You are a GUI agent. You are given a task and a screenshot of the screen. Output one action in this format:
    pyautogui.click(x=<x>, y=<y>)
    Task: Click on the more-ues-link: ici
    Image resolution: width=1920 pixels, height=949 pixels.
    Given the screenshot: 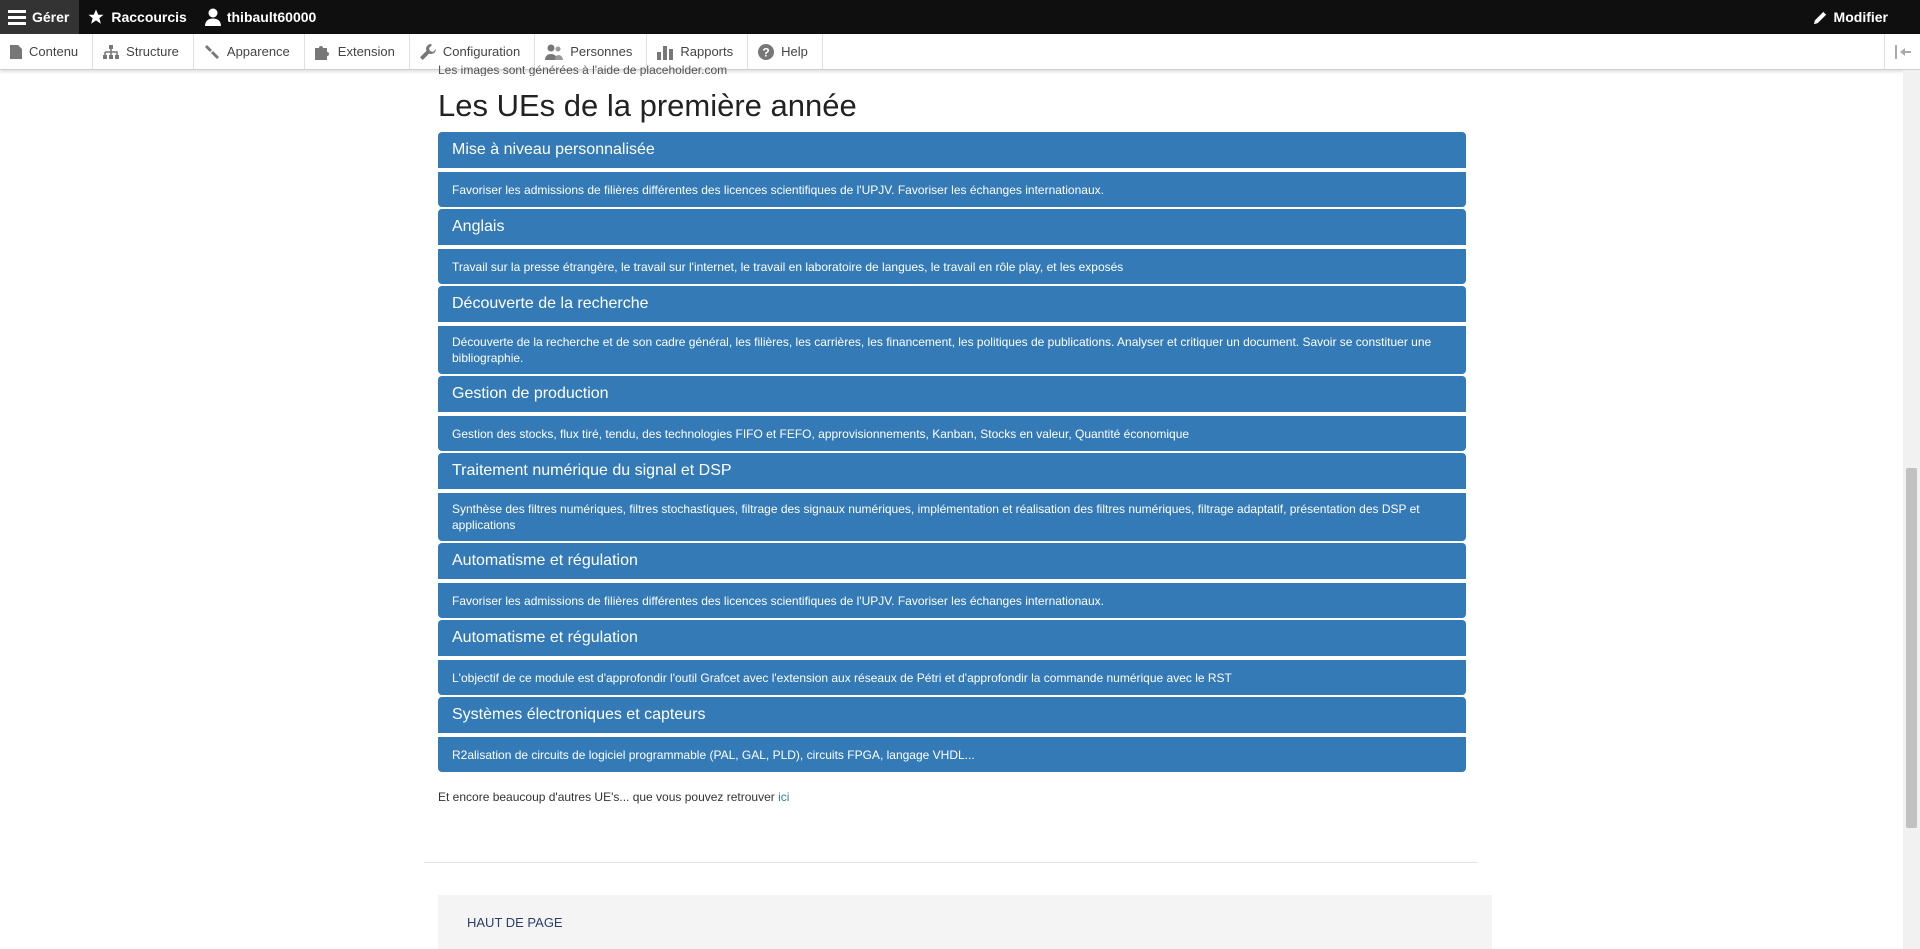 What is the action you would take?
    pyautogui.click(x=783, y=797)
    